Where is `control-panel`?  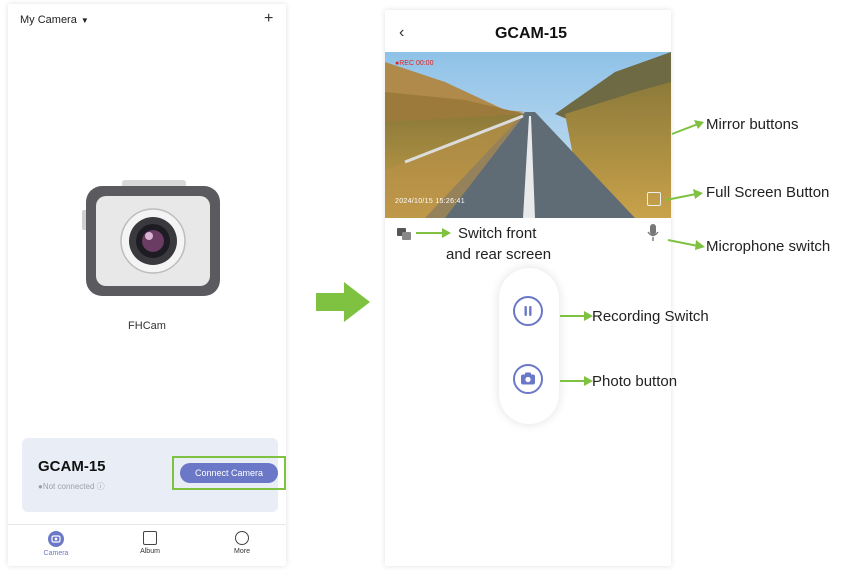
control-panel is located at coordinates (529, 346).